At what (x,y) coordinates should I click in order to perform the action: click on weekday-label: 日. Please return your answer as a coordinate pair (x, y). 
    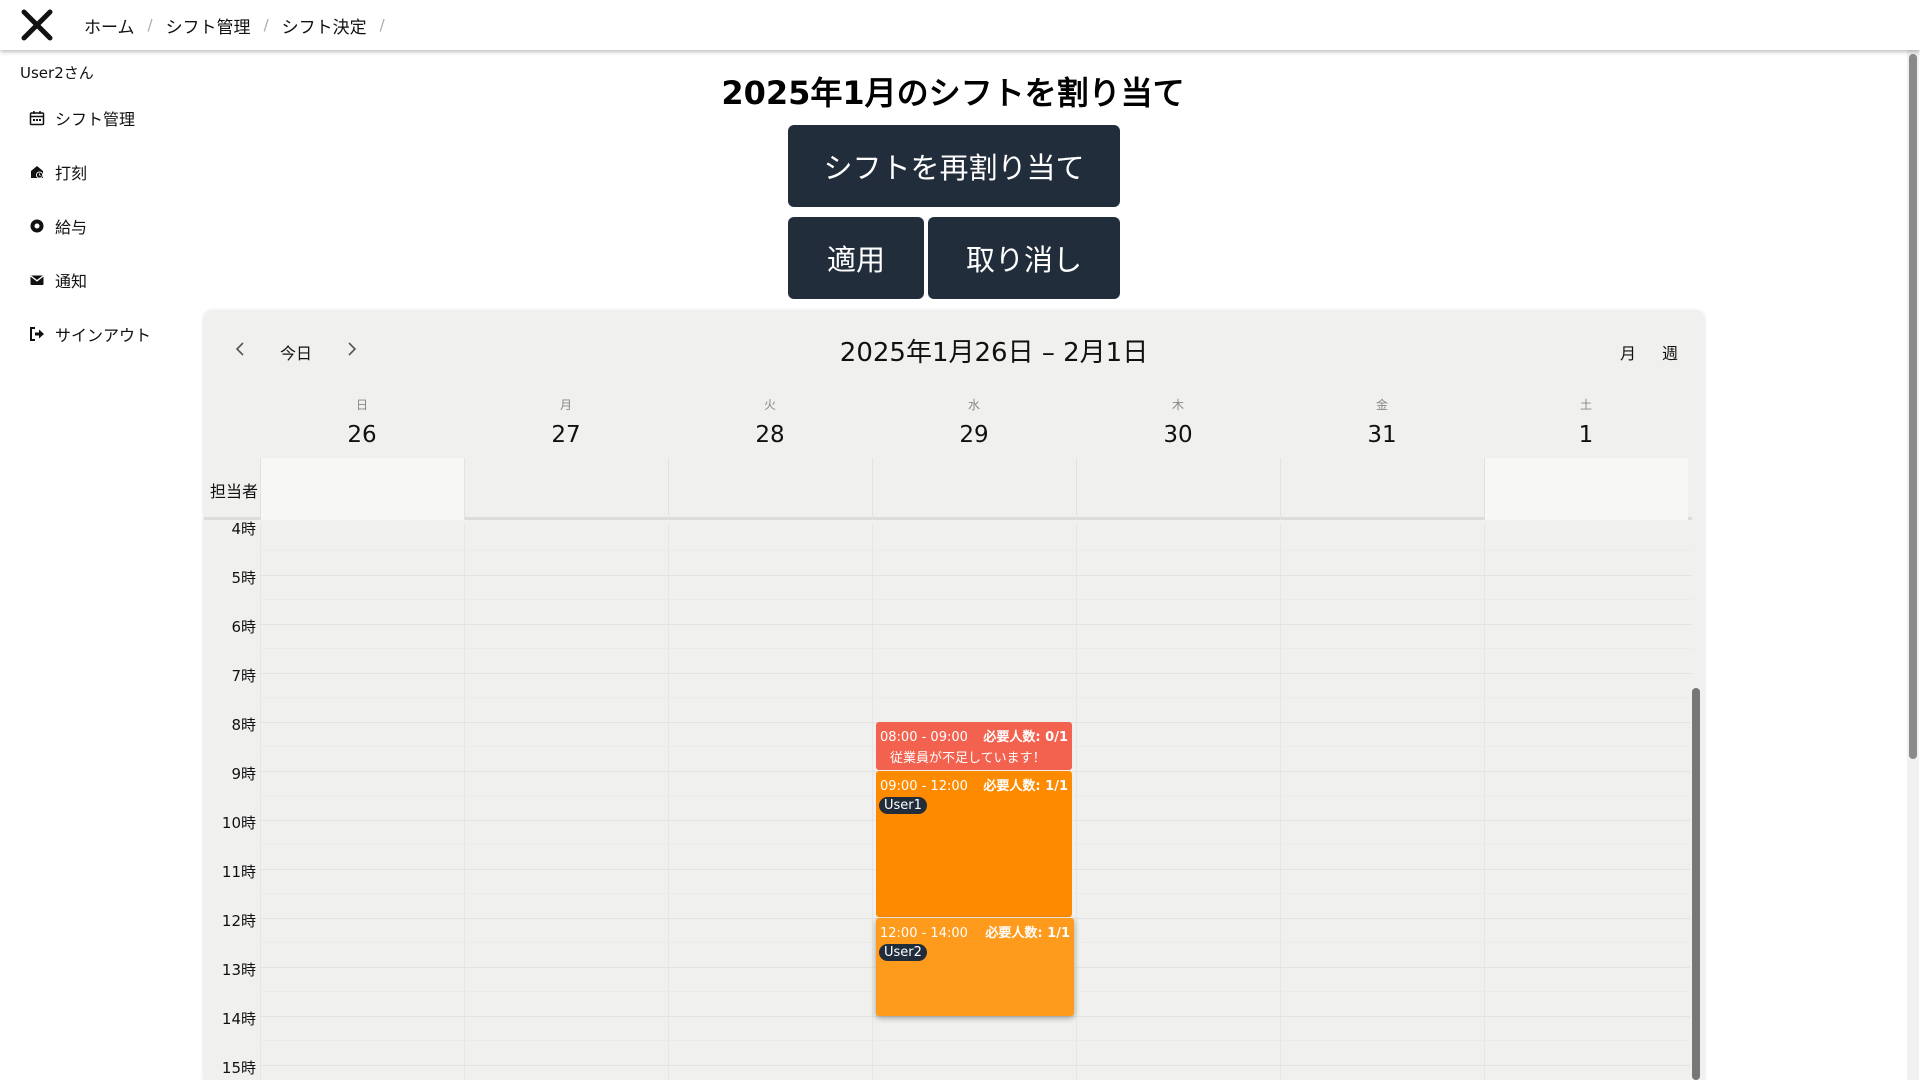
    Looking at the image, I should click on (361, 405).